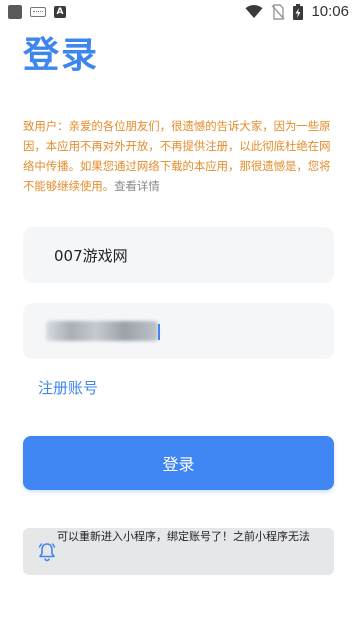 The image size is (357, 630). I want to click on battery-charging-icon, so click(298, 11).